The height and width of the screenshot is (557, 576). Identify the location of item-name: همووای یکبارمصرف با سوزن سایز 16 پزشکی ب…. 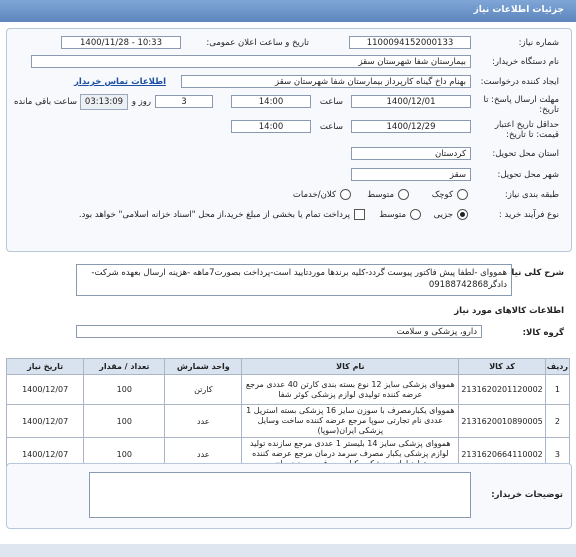
(350, 421).